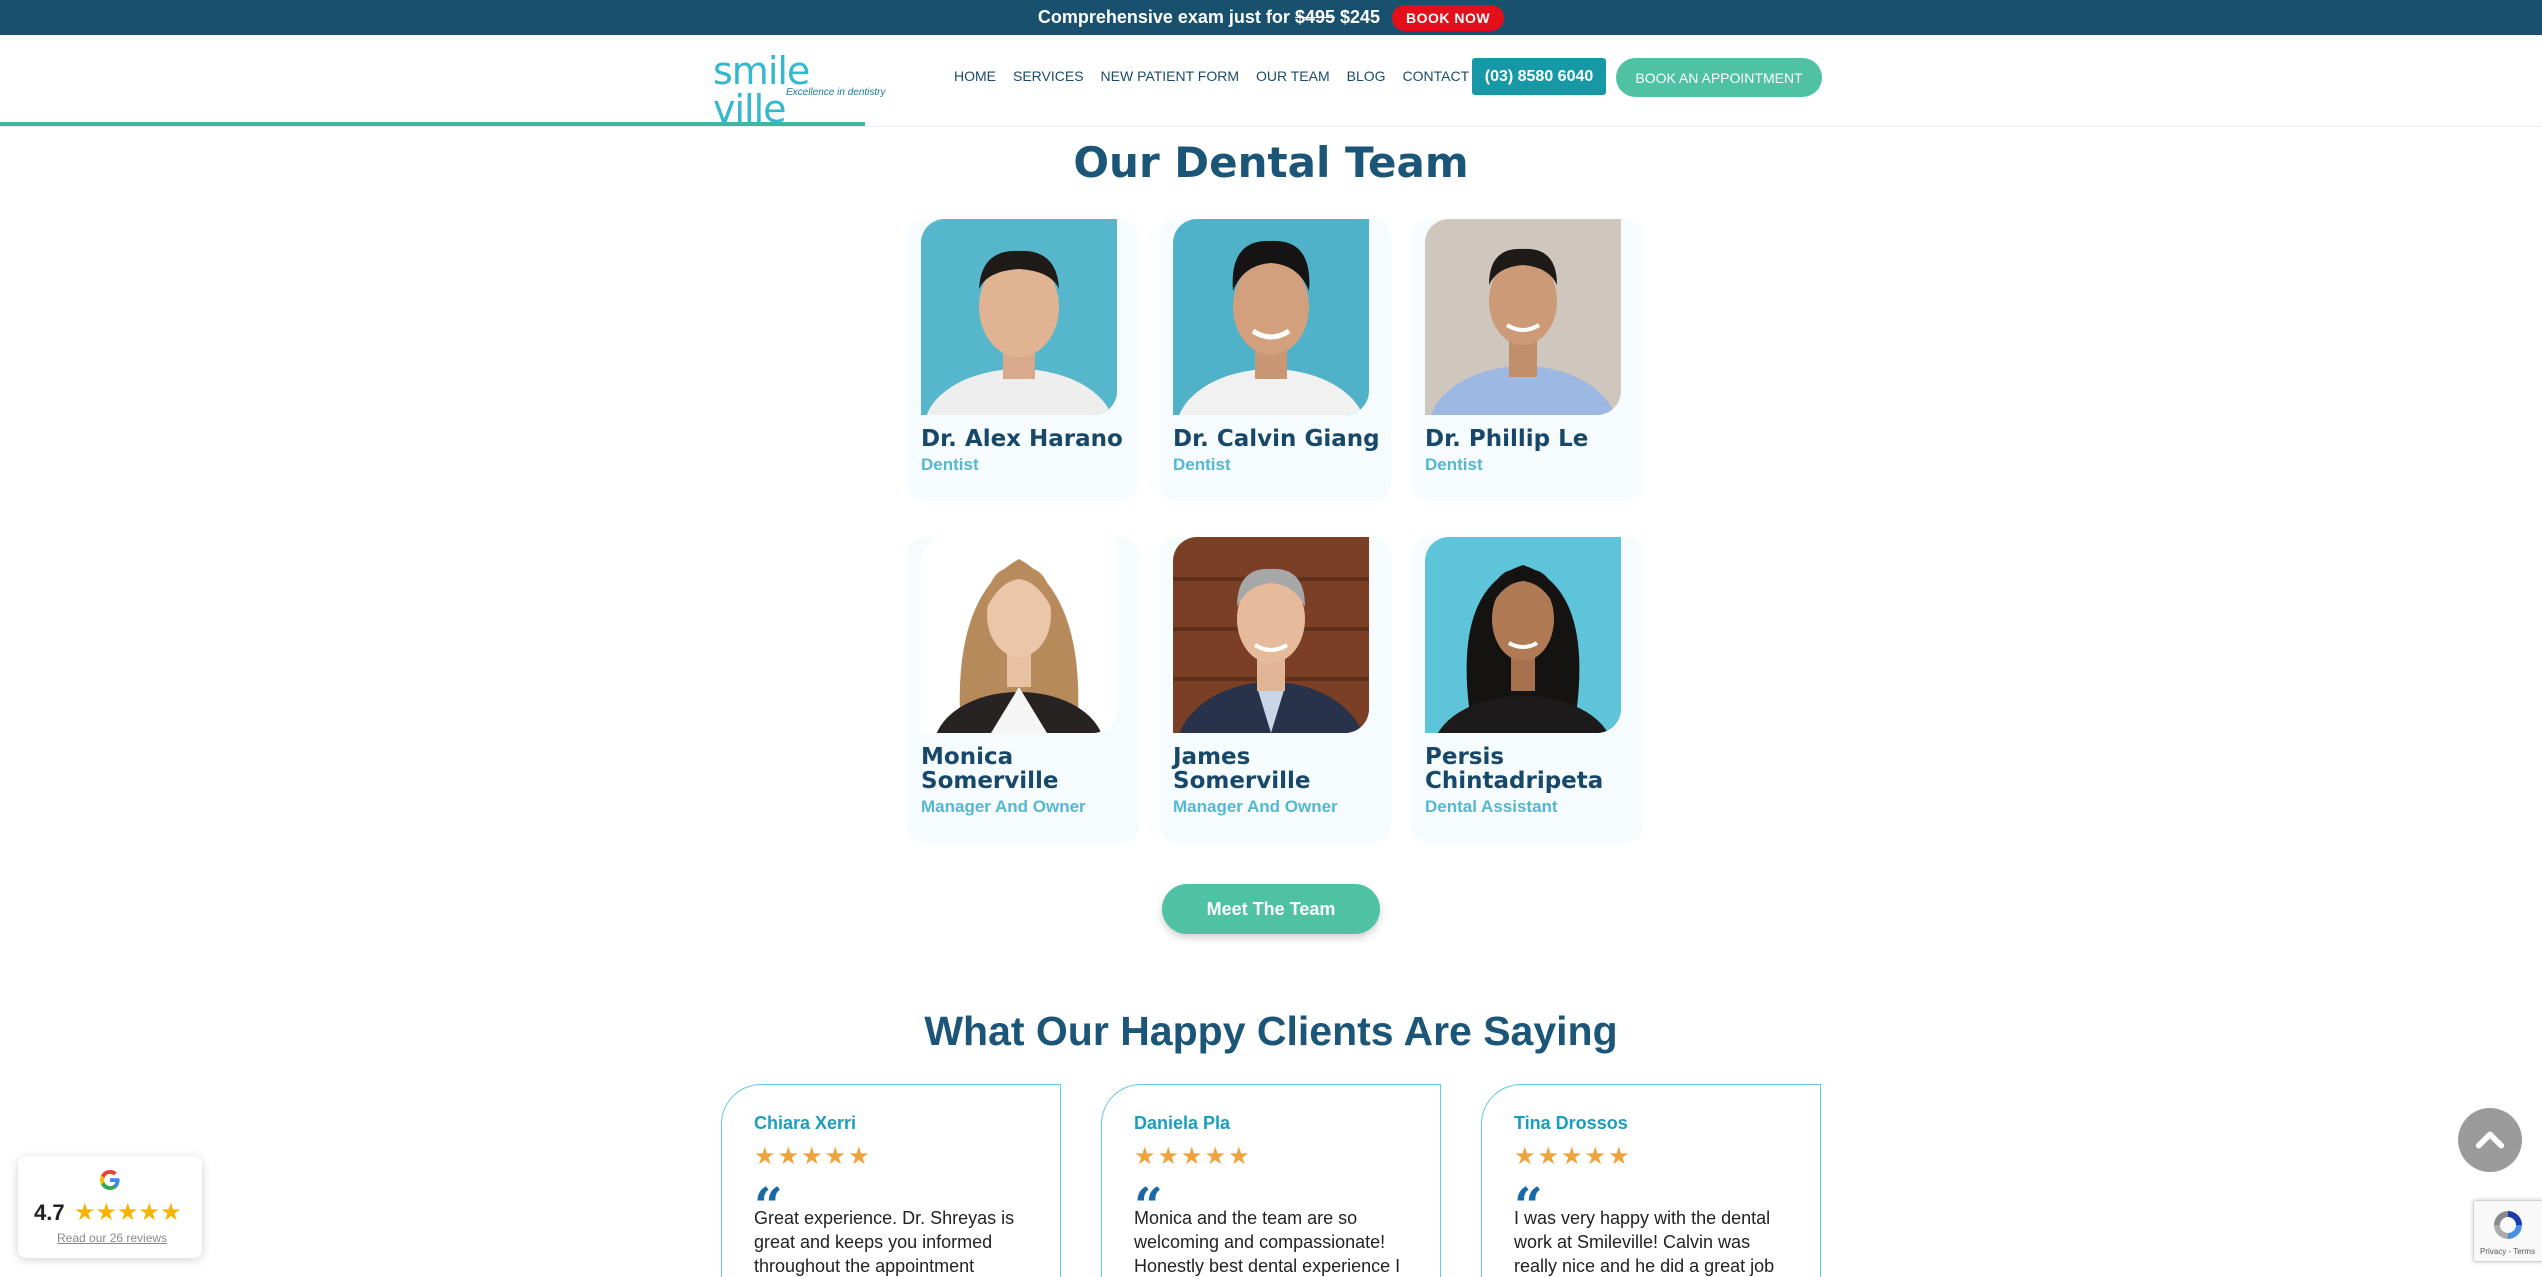  Describe the element at coordinates (836, 92) in the screenshot. I see `logo-tagline: Excellence in dentistry` at that location.